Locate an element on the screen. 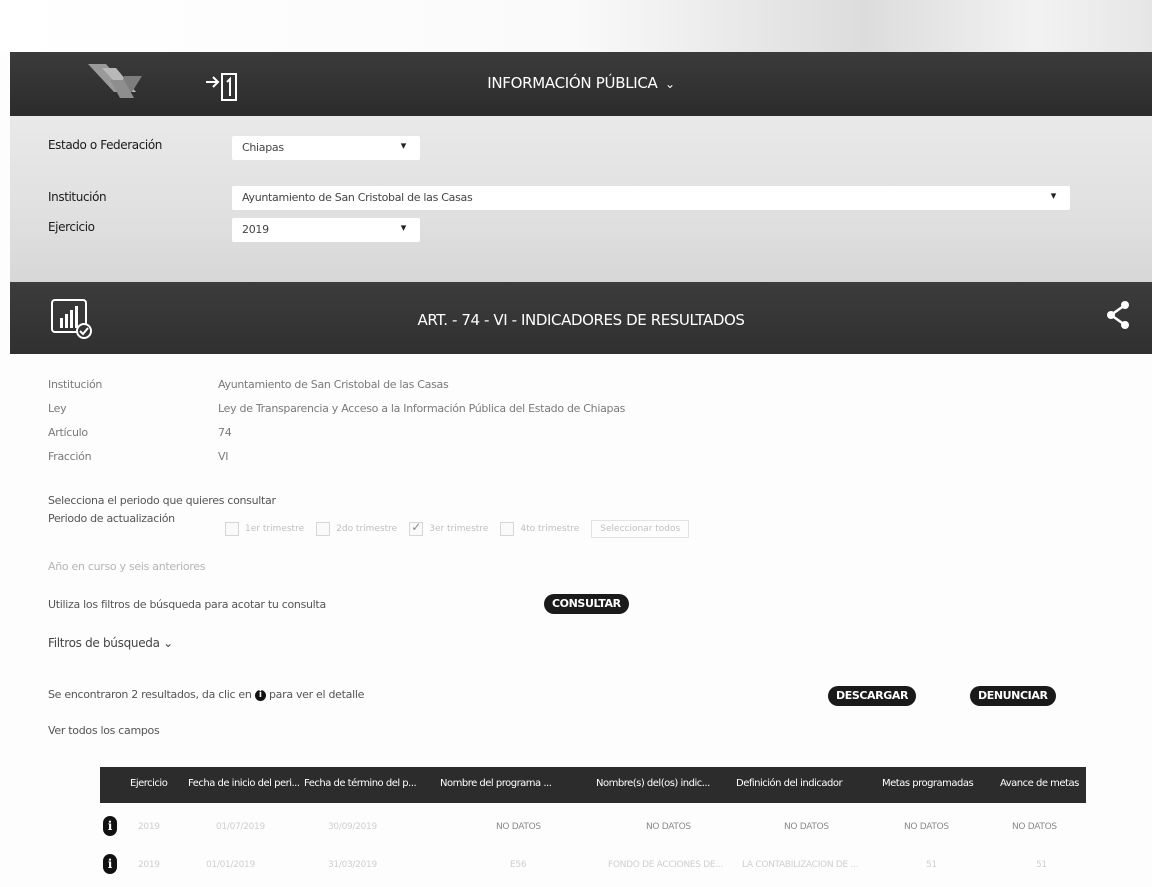 The image size is (1152, 887). meta-ley-label: Ley is located at coordinates (57, 408).